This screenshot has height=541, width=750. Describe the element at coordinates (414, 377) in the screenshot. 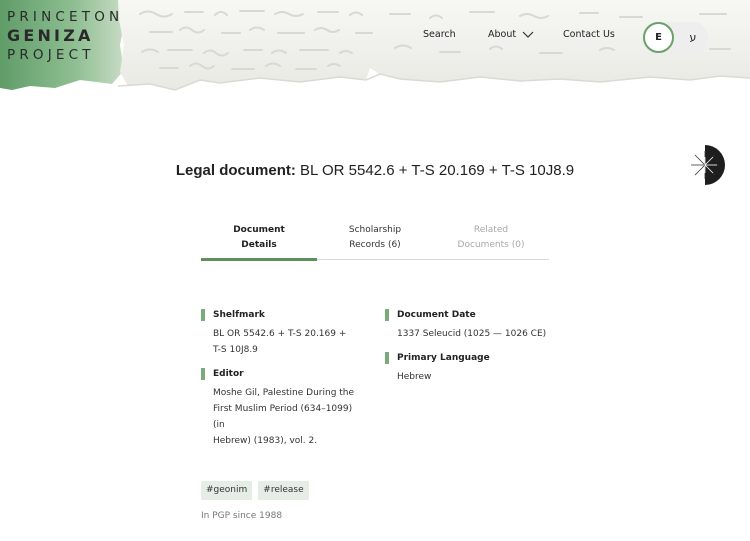

I see `metadata-value: Hebrew` at that location.